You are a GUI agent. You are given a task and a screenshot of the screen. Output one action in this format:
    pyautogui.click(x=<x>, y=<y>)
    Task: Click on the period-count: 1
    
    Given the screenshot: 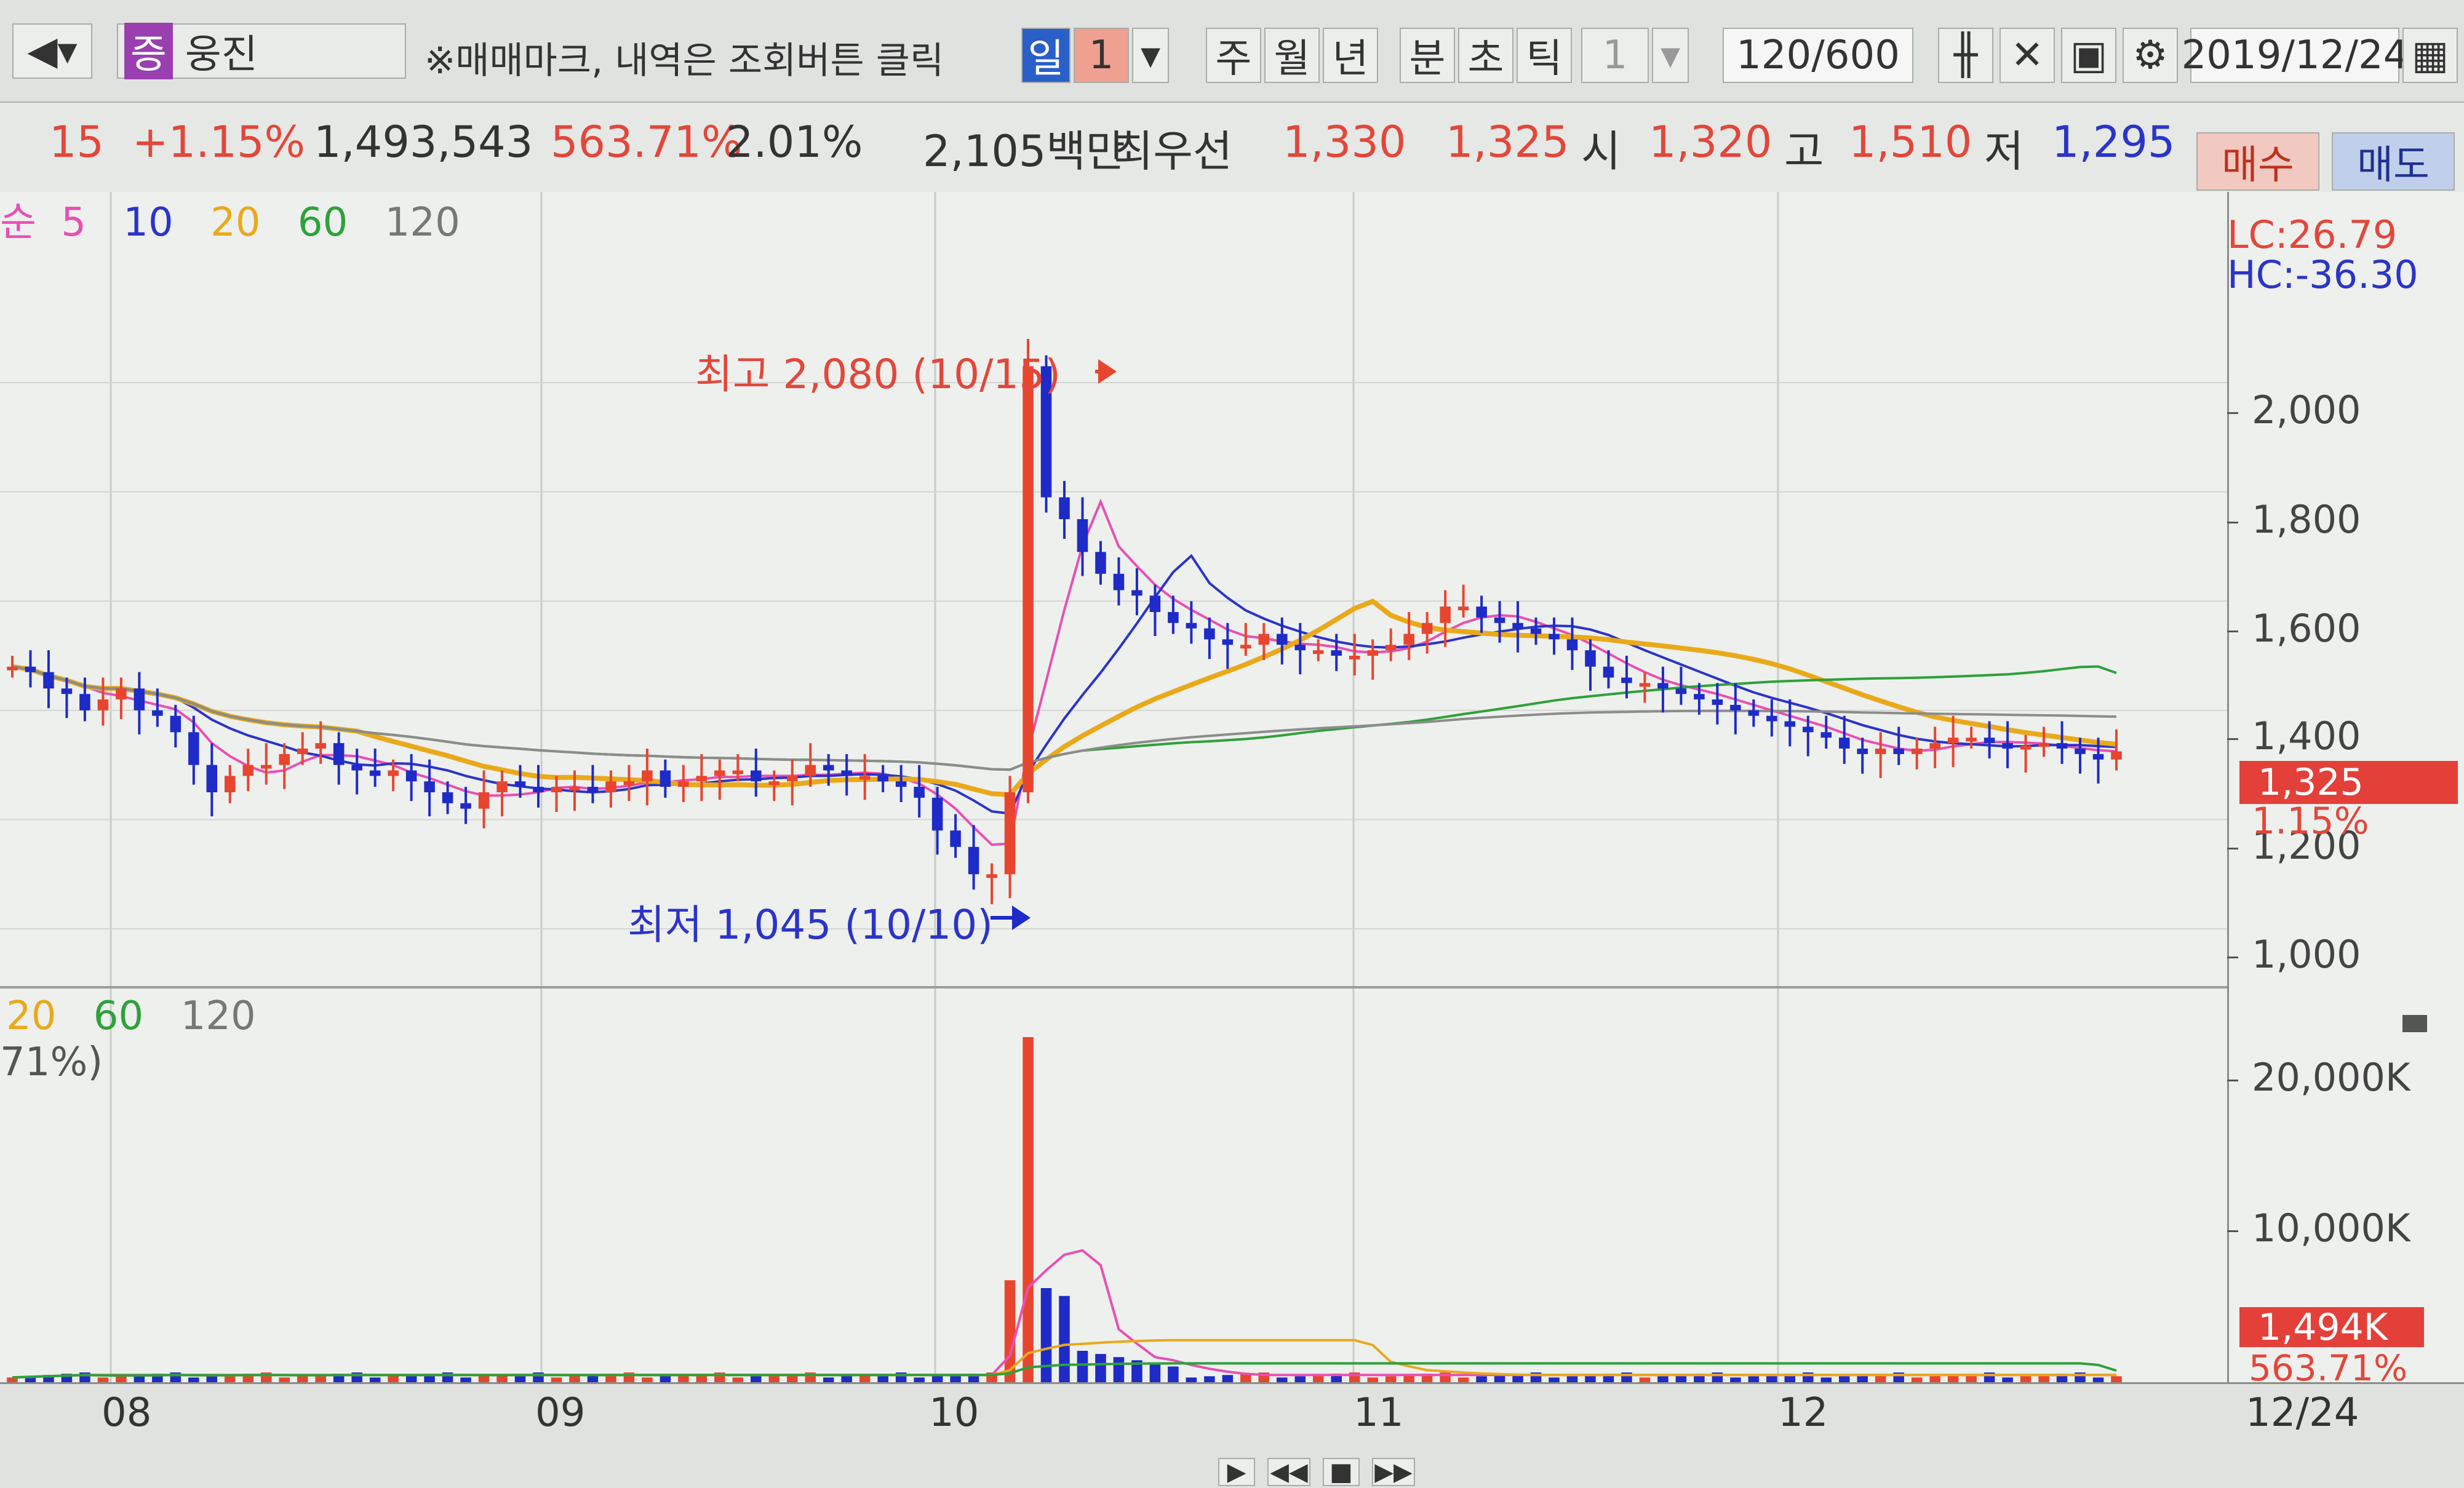 What is the action you would take?
    pyautogui.click(x=1101, y=56)
    